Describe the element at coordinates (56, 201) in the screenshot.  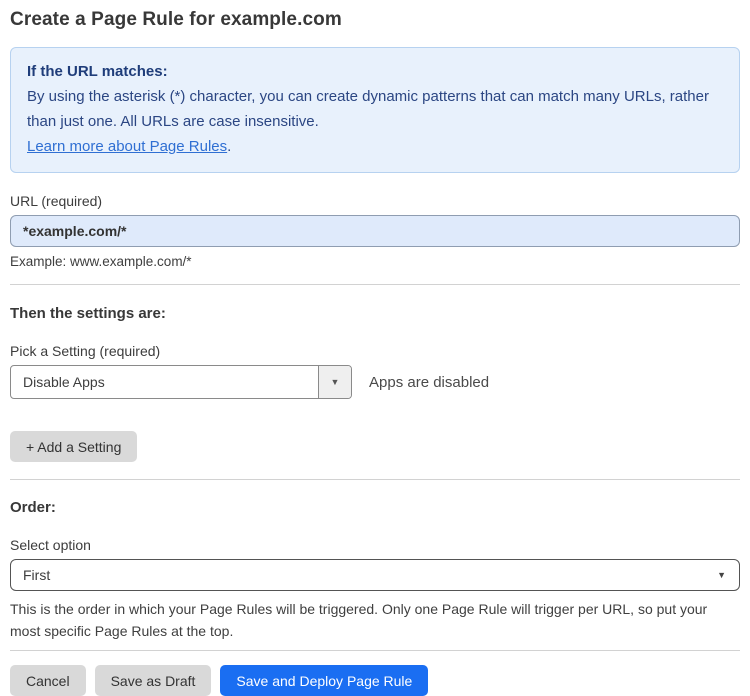
I see `url-field-label: URL (required)` at that location.